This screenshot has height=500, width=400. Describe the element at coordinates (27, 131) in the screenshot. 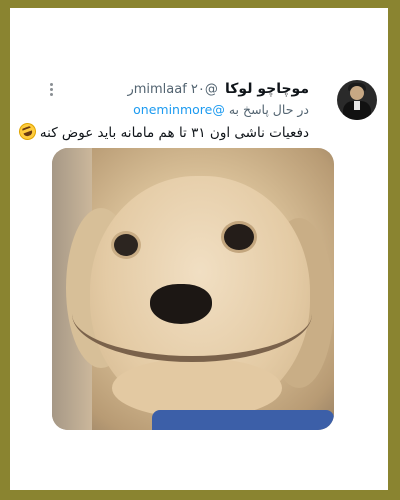

I see `rofl-emoji-icon` at that location.